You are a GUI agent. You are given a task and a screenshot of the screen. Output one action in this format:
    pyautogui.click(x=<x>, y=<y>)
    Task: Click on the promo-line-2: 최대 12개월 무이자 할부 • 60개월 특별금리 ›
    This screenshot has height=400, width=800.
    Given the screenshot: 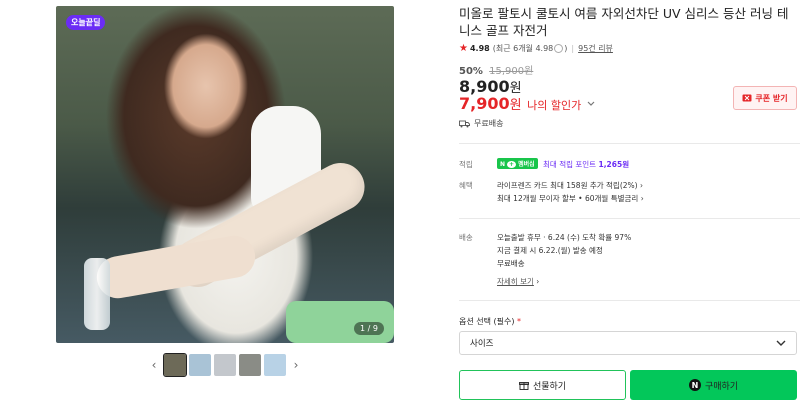 What is the action you would take?
    pyautogui.click(x=570, y=198)
    